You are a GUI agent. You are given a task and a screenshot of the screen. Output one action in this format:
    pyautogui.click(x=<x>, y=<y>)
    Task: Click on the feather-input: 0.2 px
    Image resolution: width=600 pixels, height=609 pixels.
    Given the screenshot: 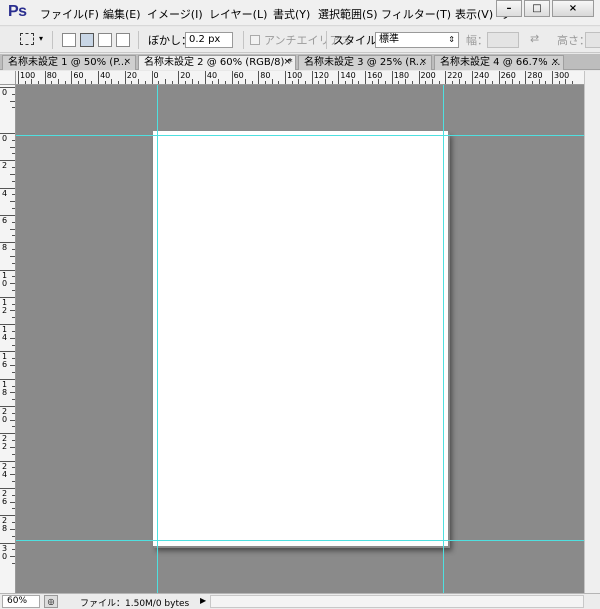 What is the action you would take?
    pyautogui.click(x=209, y=40)
    